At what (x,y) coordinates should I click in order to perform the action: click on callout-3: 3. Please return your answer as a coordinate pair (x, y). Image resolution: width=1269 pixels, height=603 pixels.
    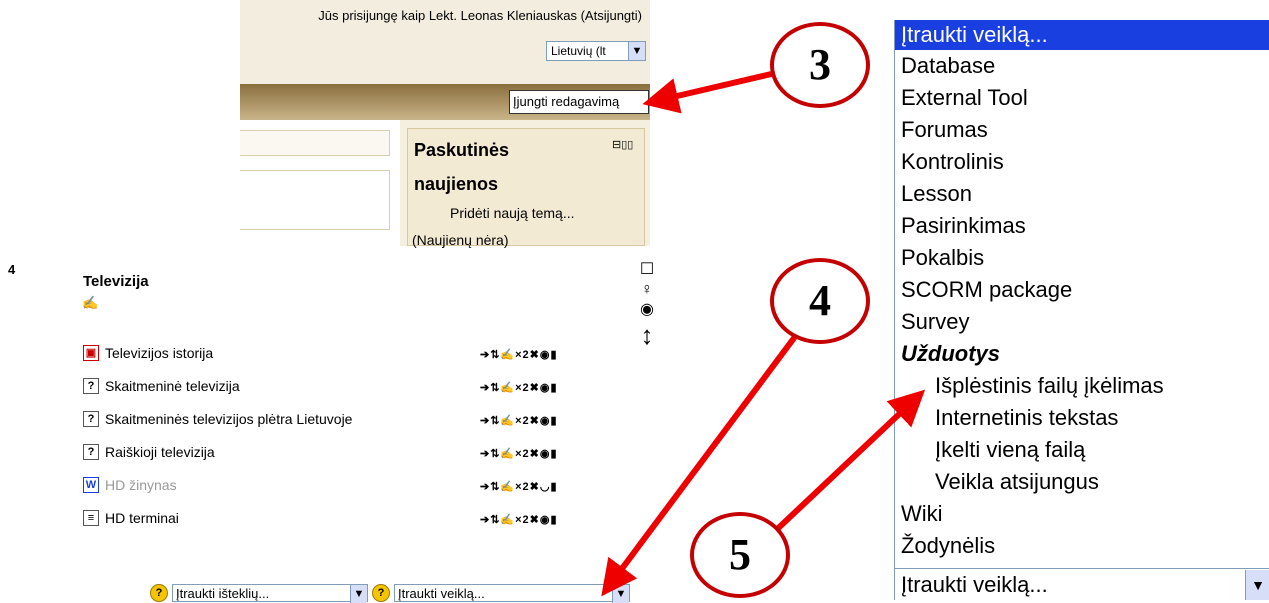
    Looking at the image, I should click on (820, 65).